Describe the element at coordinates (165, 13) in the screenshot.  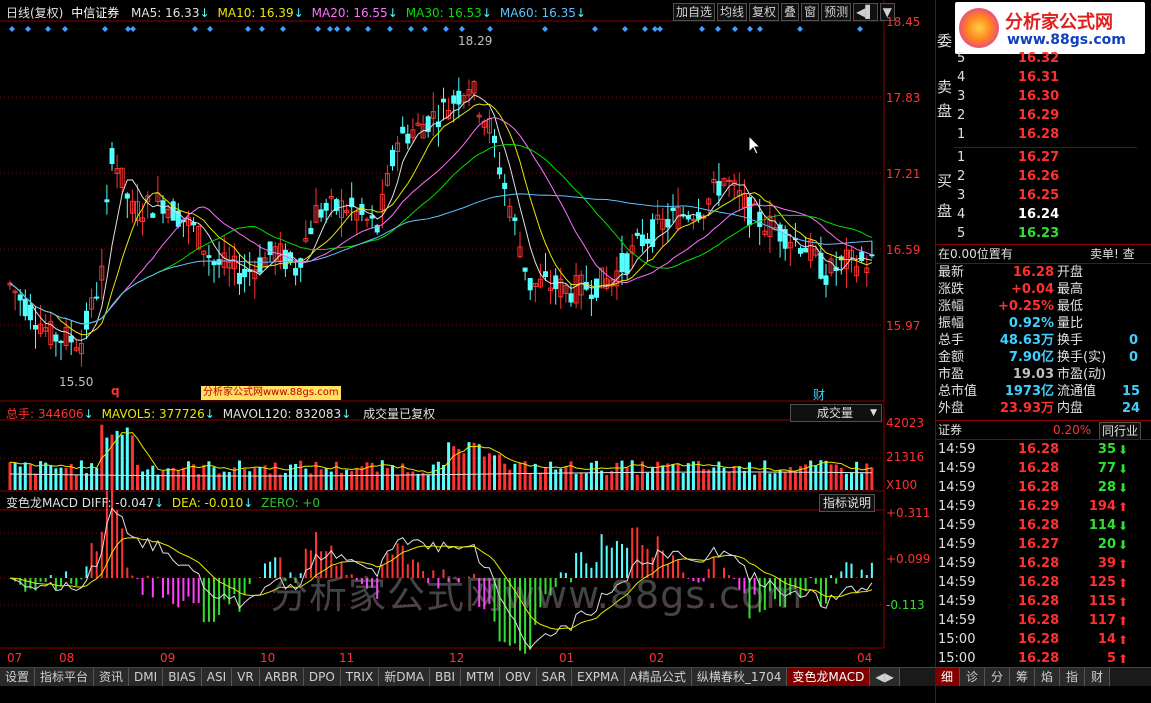
I see `ma-label: MA5: 16.33` at that location.